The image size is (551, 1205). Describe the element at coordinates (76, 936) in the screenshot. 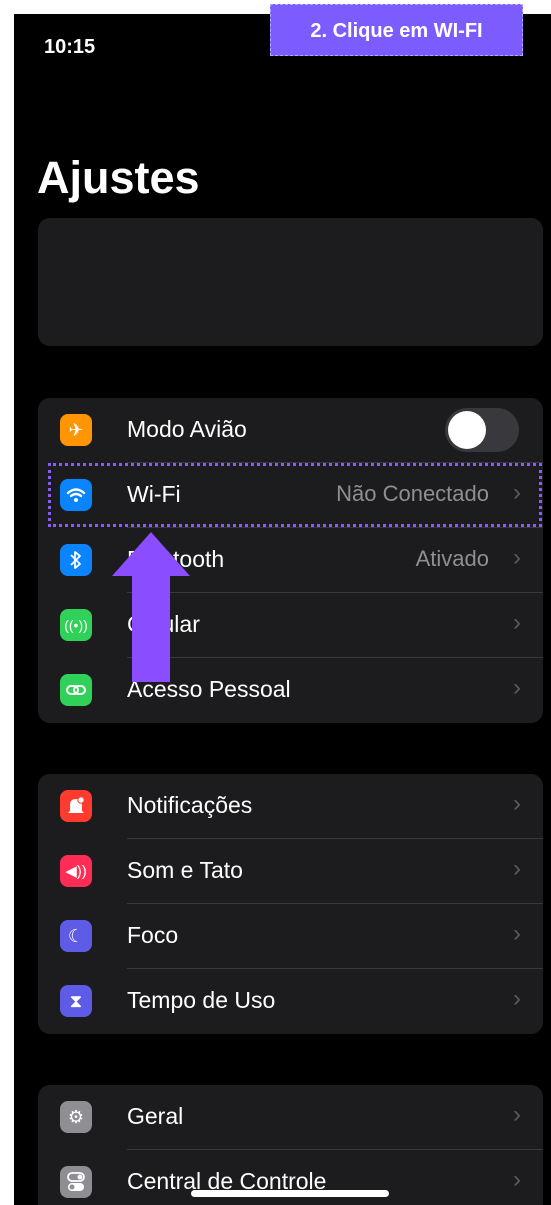

I see `moon-icon: ☾` at that location.